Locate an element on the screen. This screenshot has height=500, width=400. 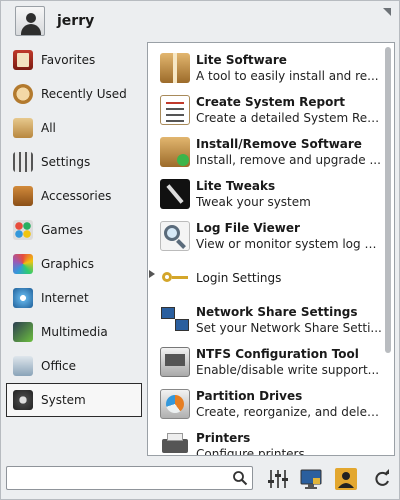
games-icon is located at coordinates (23, 230).